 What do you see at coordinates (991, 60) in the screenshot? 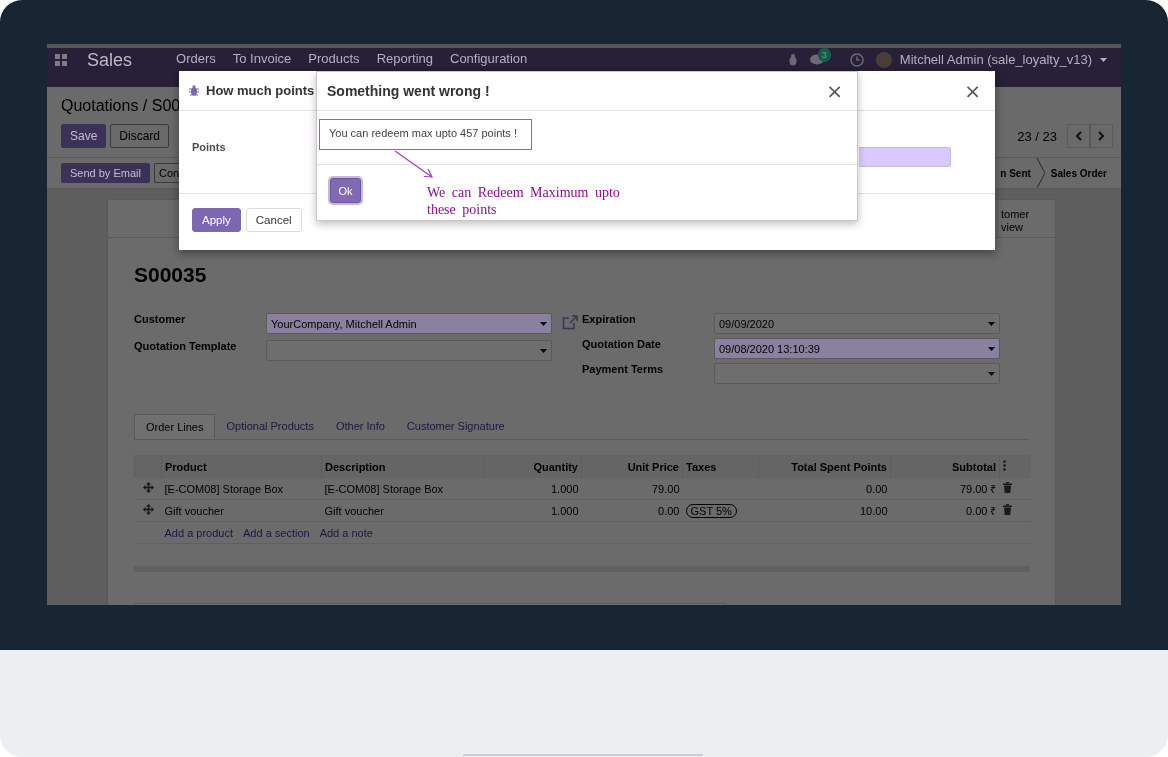
I see `user-menu: Mitchell Admin (sale_loyalty_v13)` at bounding box center [991, 60].